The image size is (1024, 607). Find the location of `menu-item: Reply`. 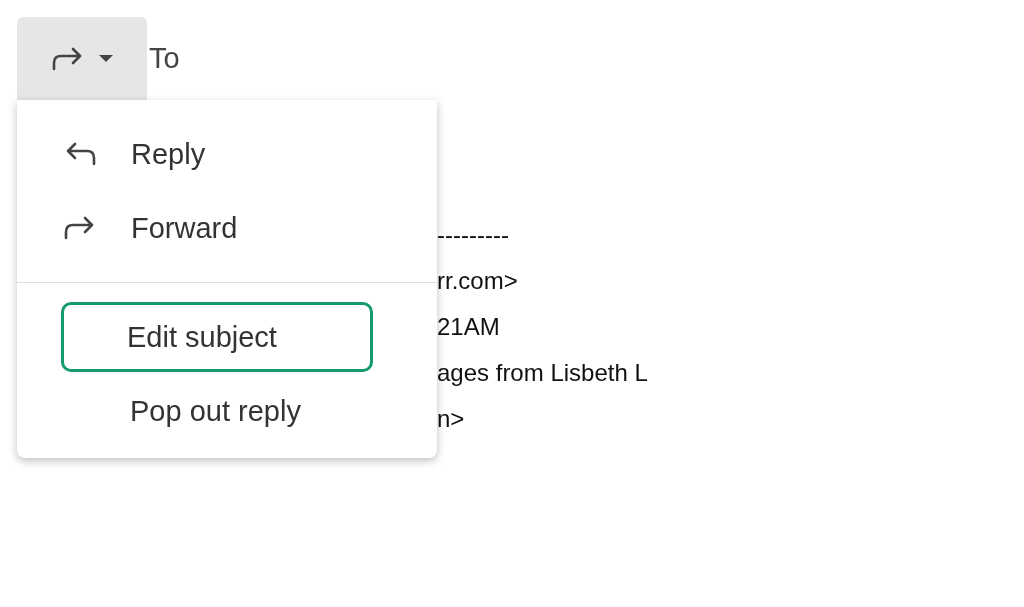

menu-item: Reply is located at coordinates (227, 154).